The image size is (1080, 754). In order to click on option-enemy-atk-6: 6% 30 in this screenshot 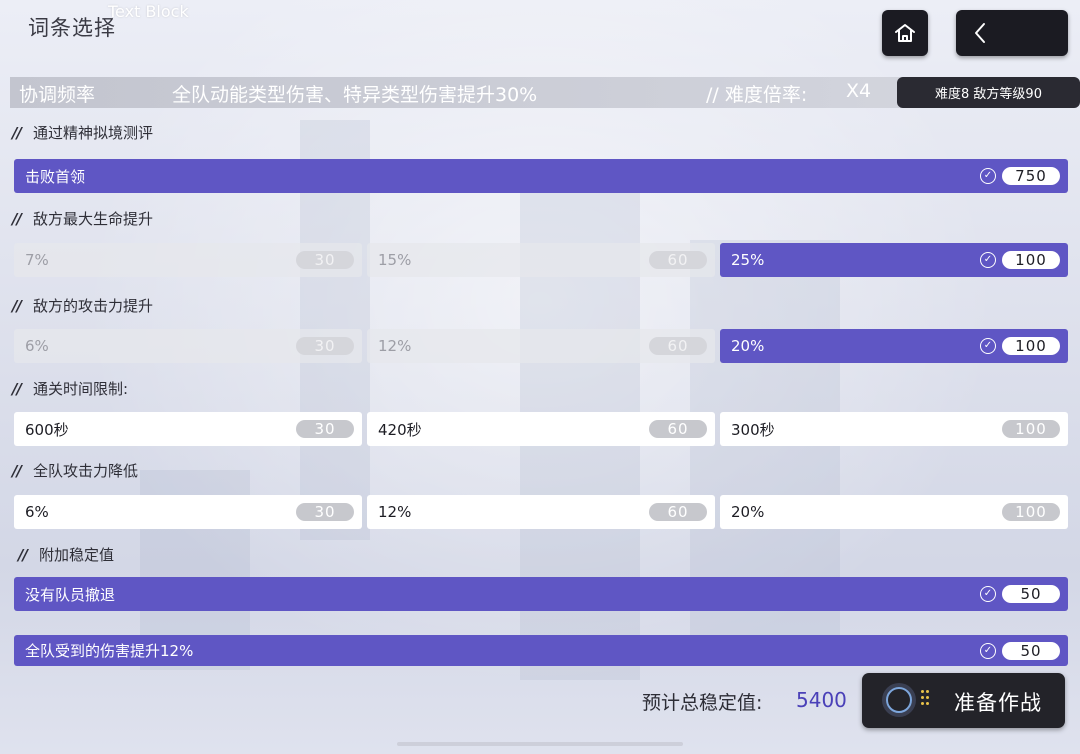, I will do `click(188, 346)`.